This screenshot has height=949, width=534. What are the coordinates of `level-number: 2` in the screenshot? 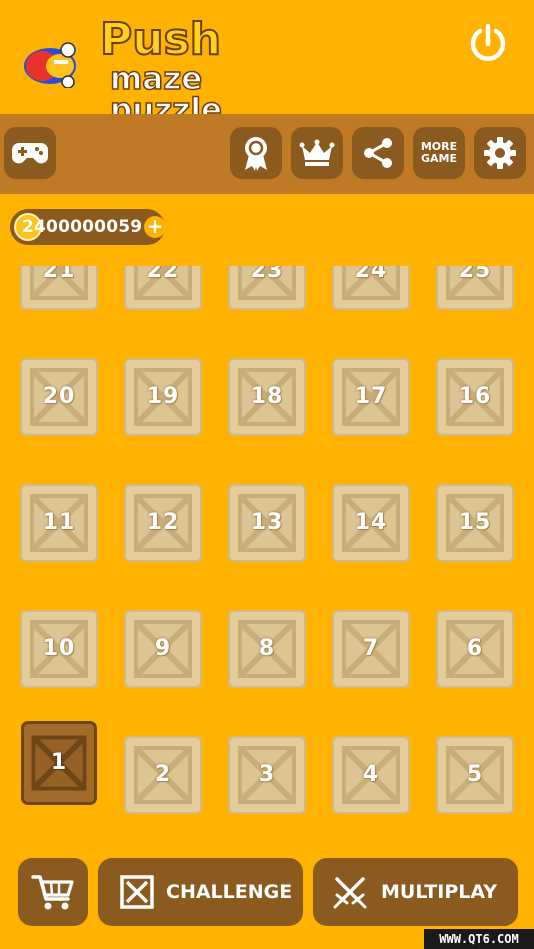 It's located at (163, 774).